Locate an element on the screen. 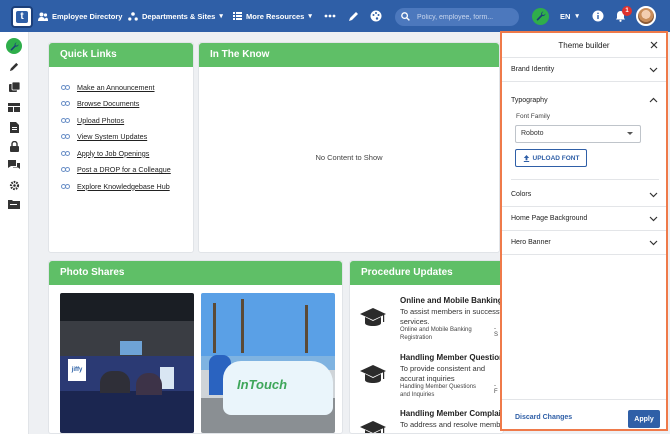 This screenshot has width=670, height=434. section-hero-banner: Hero Banner is located at coordinates (584, 243).